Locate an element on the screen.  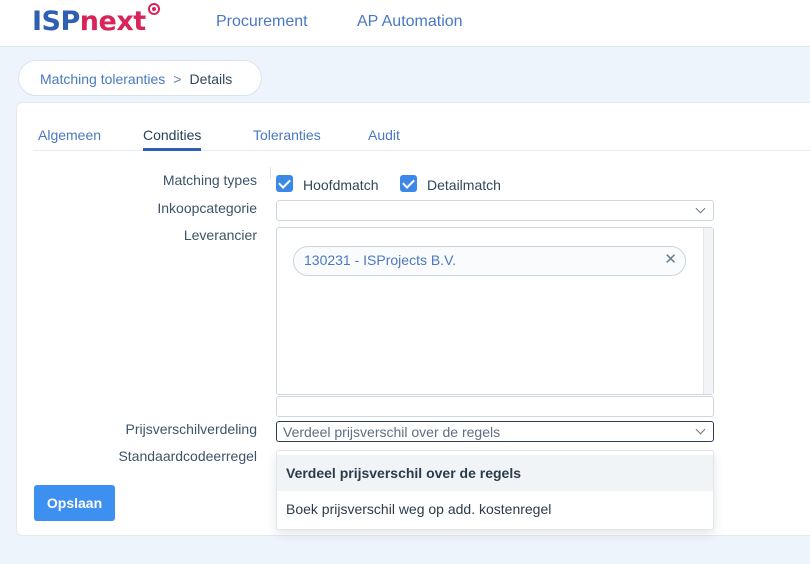
label-leverancier: Leverancier is located at coordinates (220, 235).